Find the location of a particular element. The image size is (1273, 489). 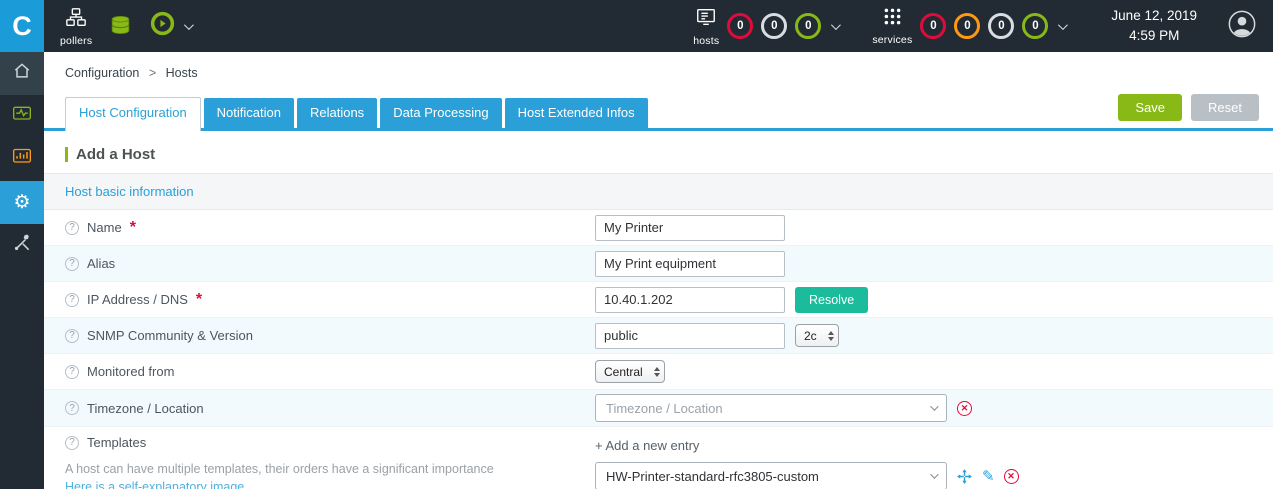

form-row-ip-address: ? IP Address / DNS * Resolve is located at coordinates (658, 300).